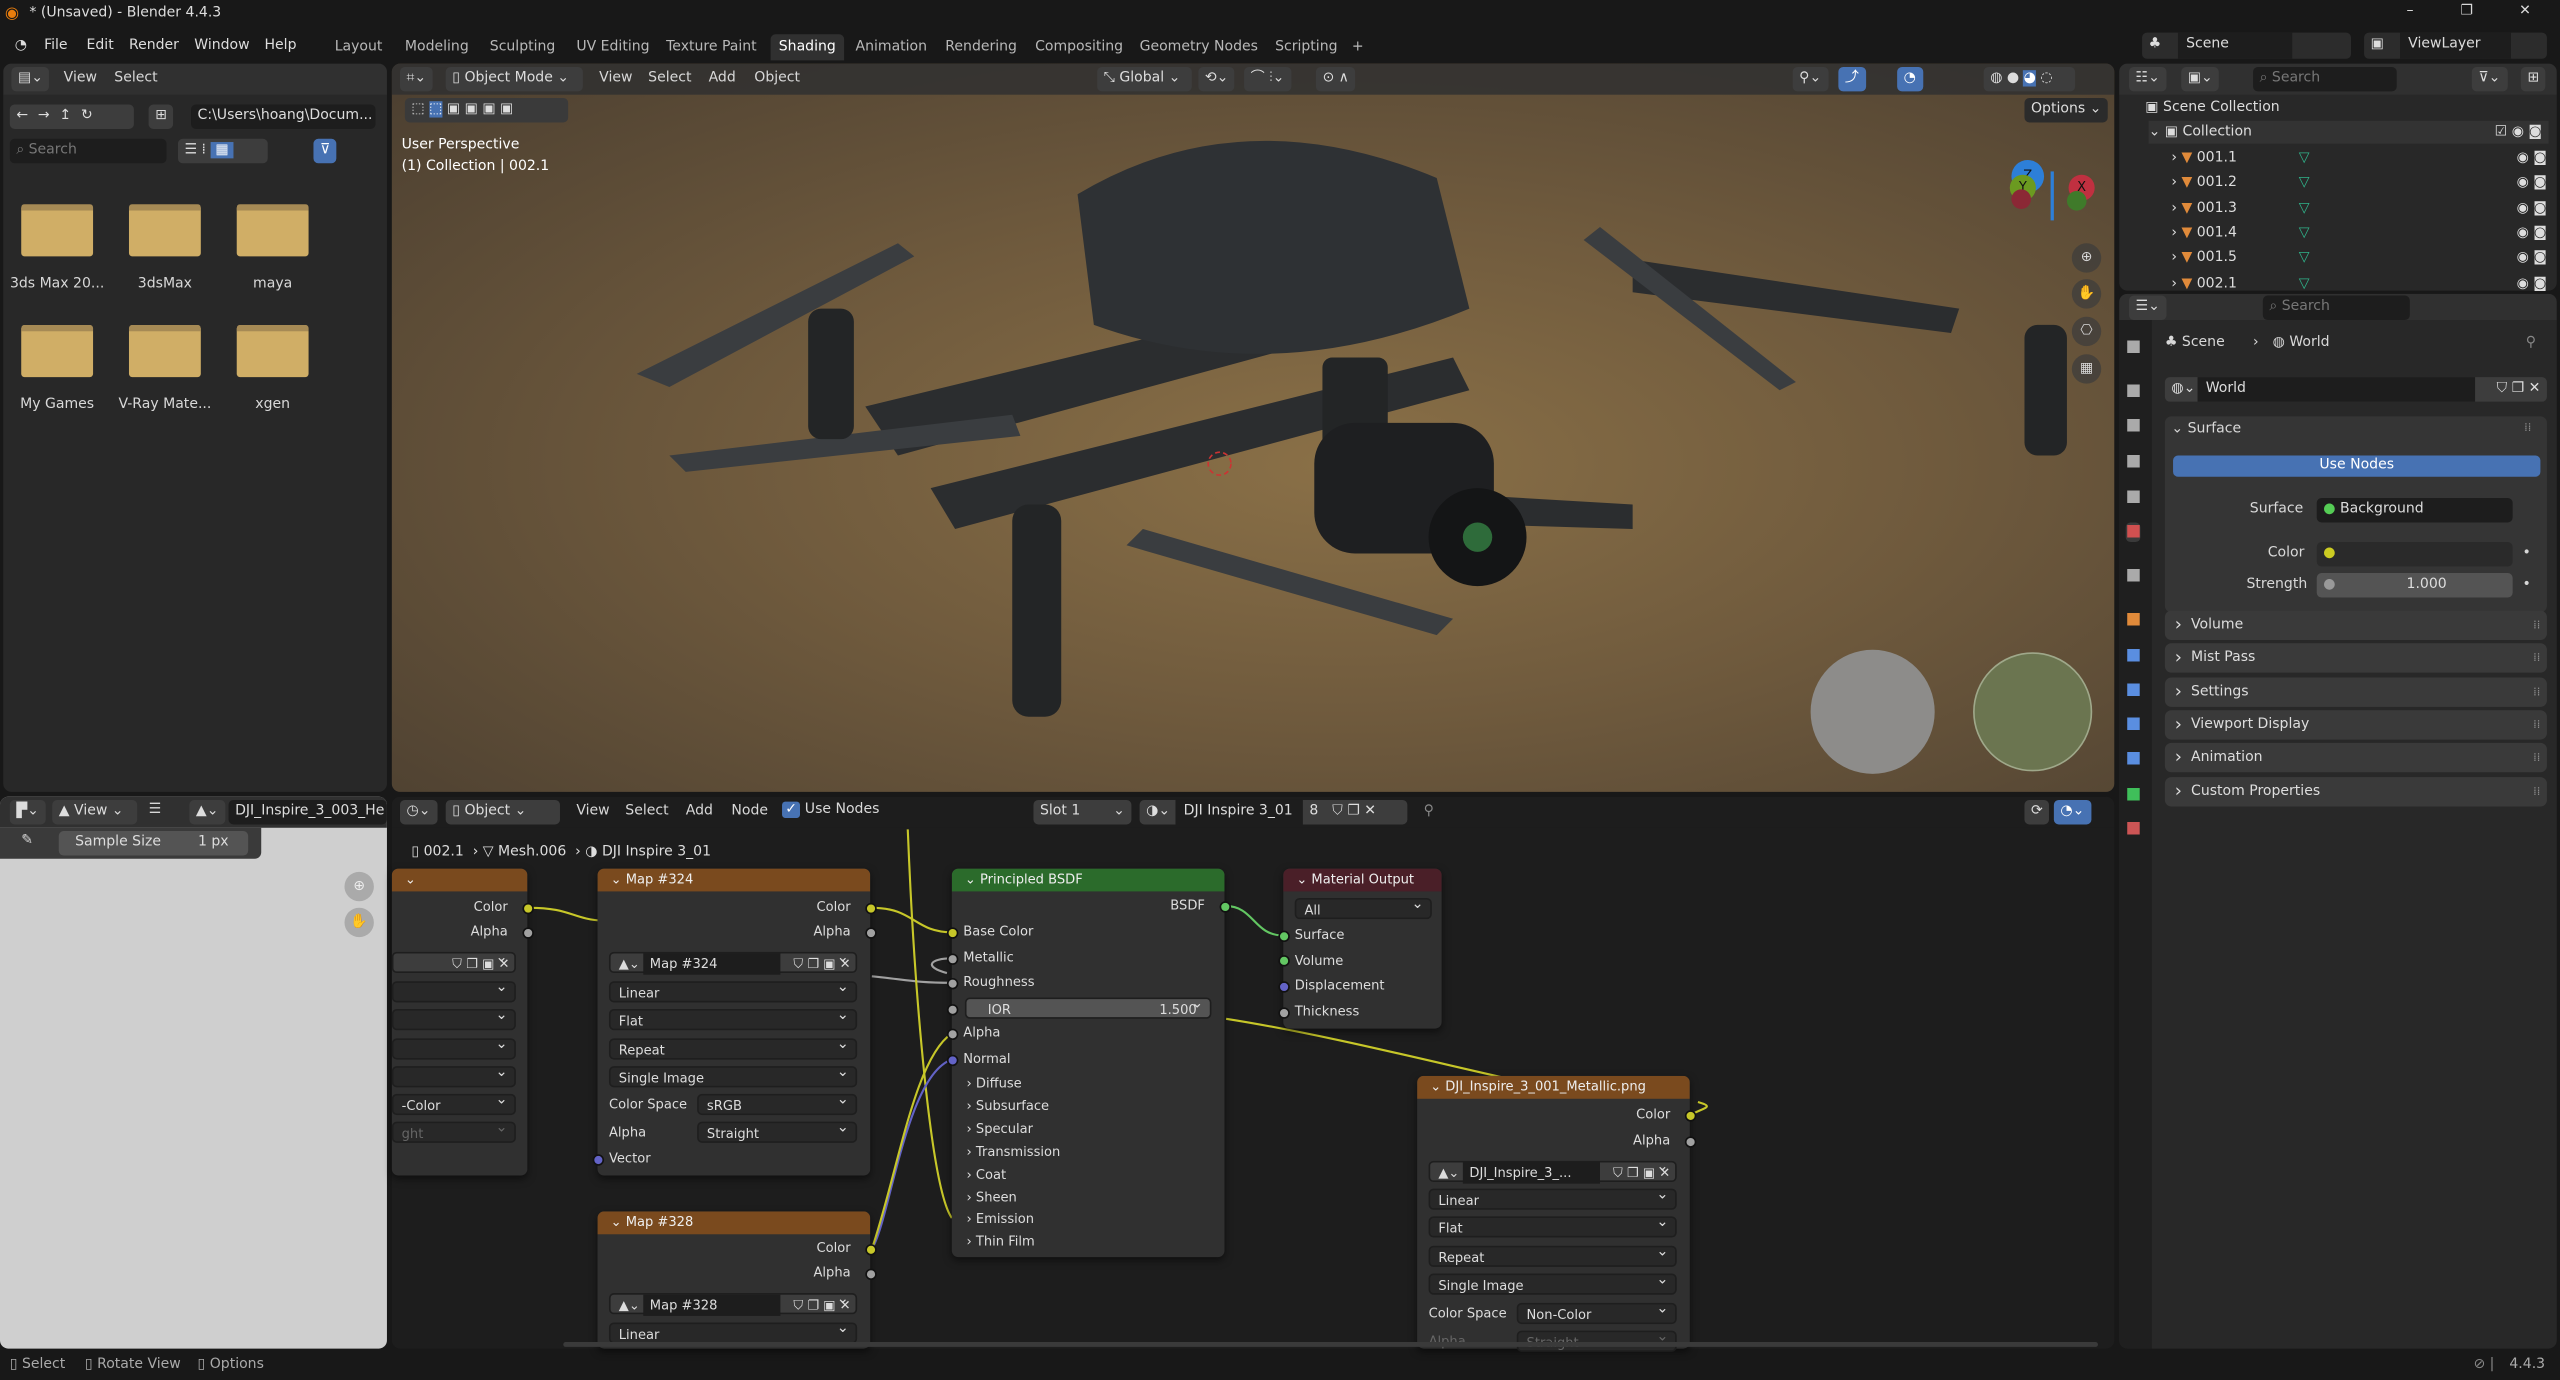  What do you see at coordinates (2355, 725) in the screenshot?
I see `panel-viewport-display: Viewport Display⁞⁞` at bounding box center [2355, 725].